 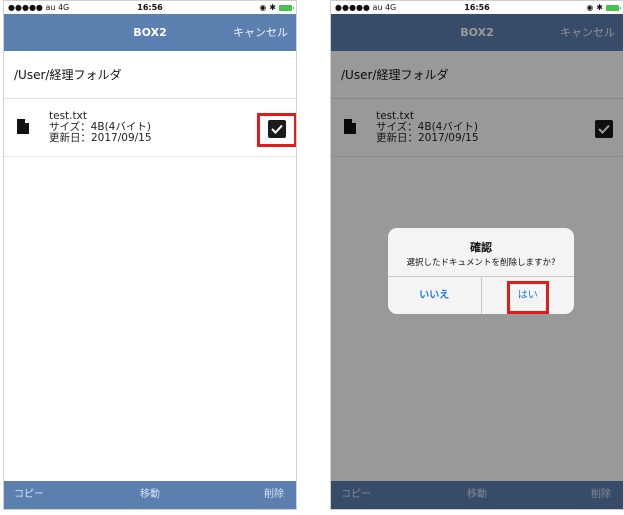 I want to click on document-icon, so click(x=23, y=128).